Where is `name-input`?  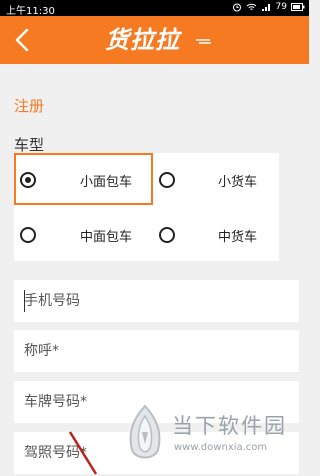 name-input is located at coordinates (156, 351).